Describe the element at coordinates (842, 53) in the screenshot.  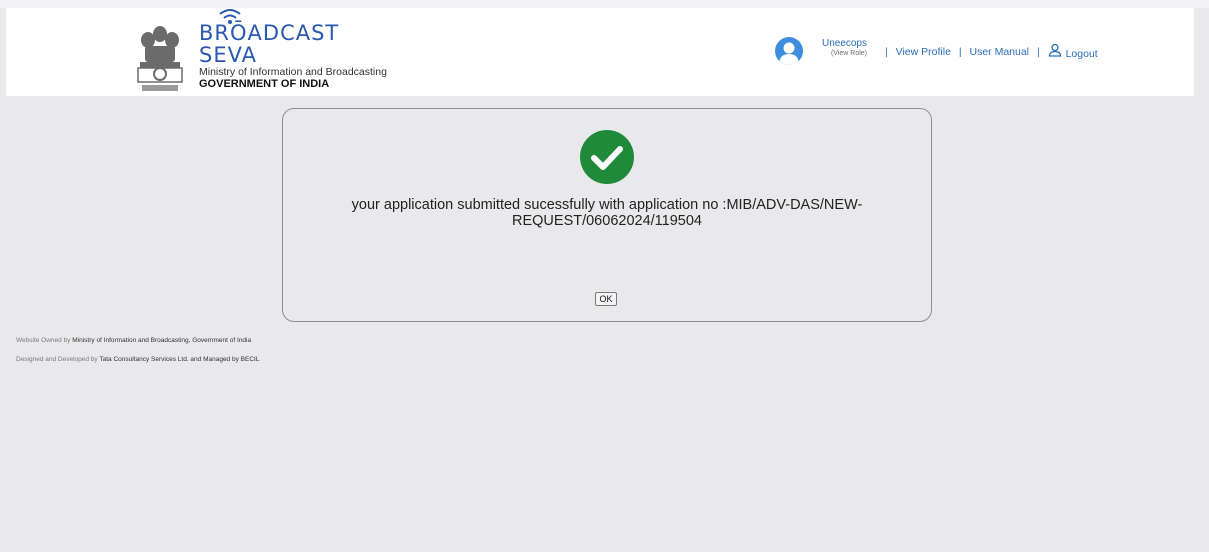
I see `view-role-link: (View Role)` at that location.